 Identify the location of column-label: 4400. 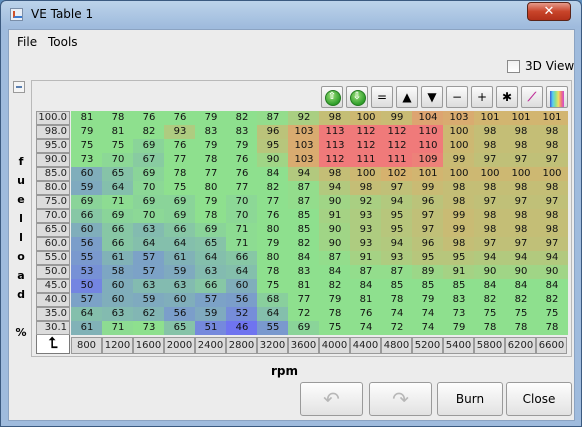
(365, 345).